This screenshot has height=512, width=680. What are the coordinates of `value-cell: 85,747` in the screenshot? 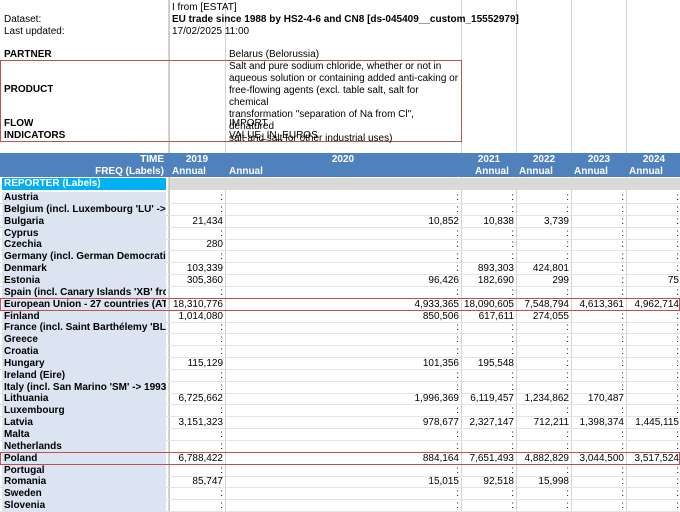 It's located at (183, 482).